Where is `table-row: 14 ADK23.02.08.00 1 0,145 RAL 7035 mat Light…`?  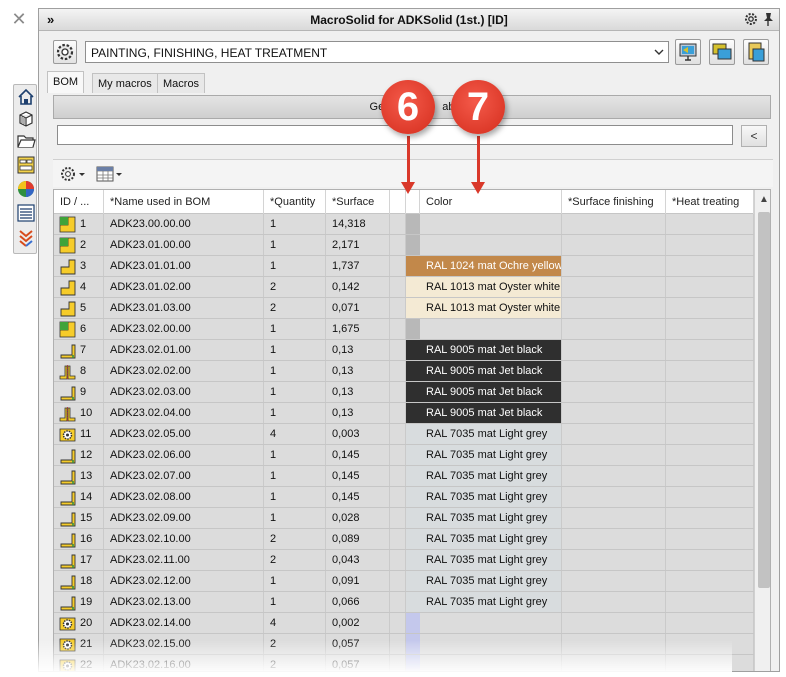 table-row: 14 ADK23.02.08.00 1 0,145 RAL 7035 mat Light… is located at coordinates (404, 497).